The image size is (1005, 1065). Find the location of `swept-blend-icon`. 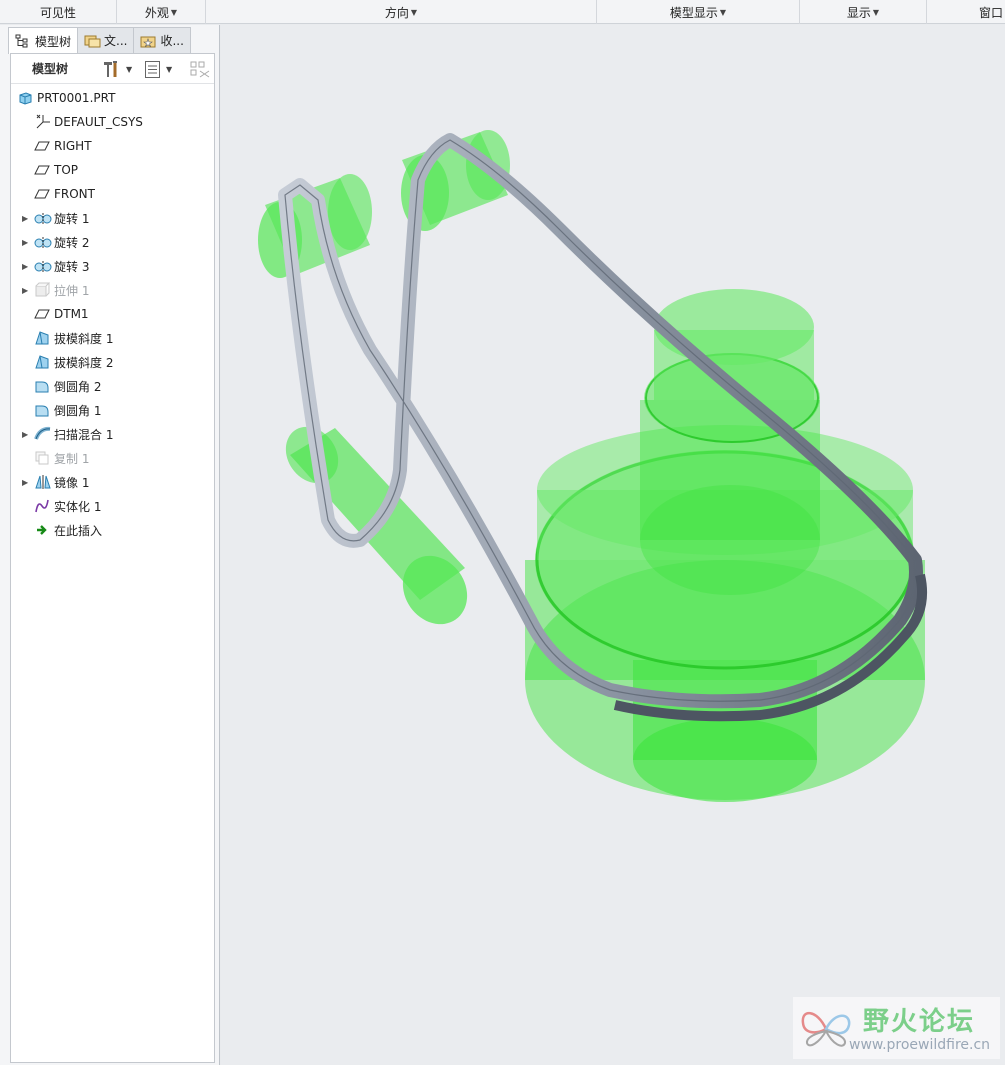

swept-blend-icon is located at coordinates (42, 434).